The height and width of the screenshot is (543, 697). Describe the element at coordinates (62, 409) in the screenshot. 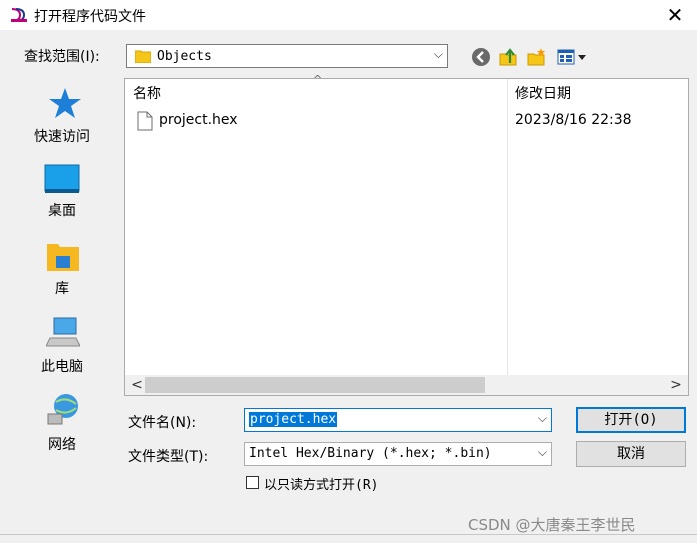

I see `network-icon` at that location.